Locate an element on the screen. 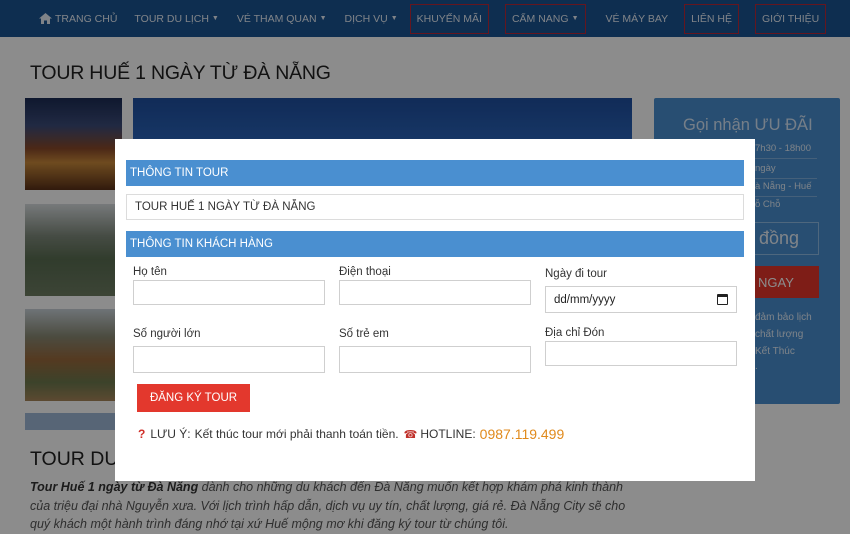  phone-label: Điện thoại is located at coordinates (365, 272).